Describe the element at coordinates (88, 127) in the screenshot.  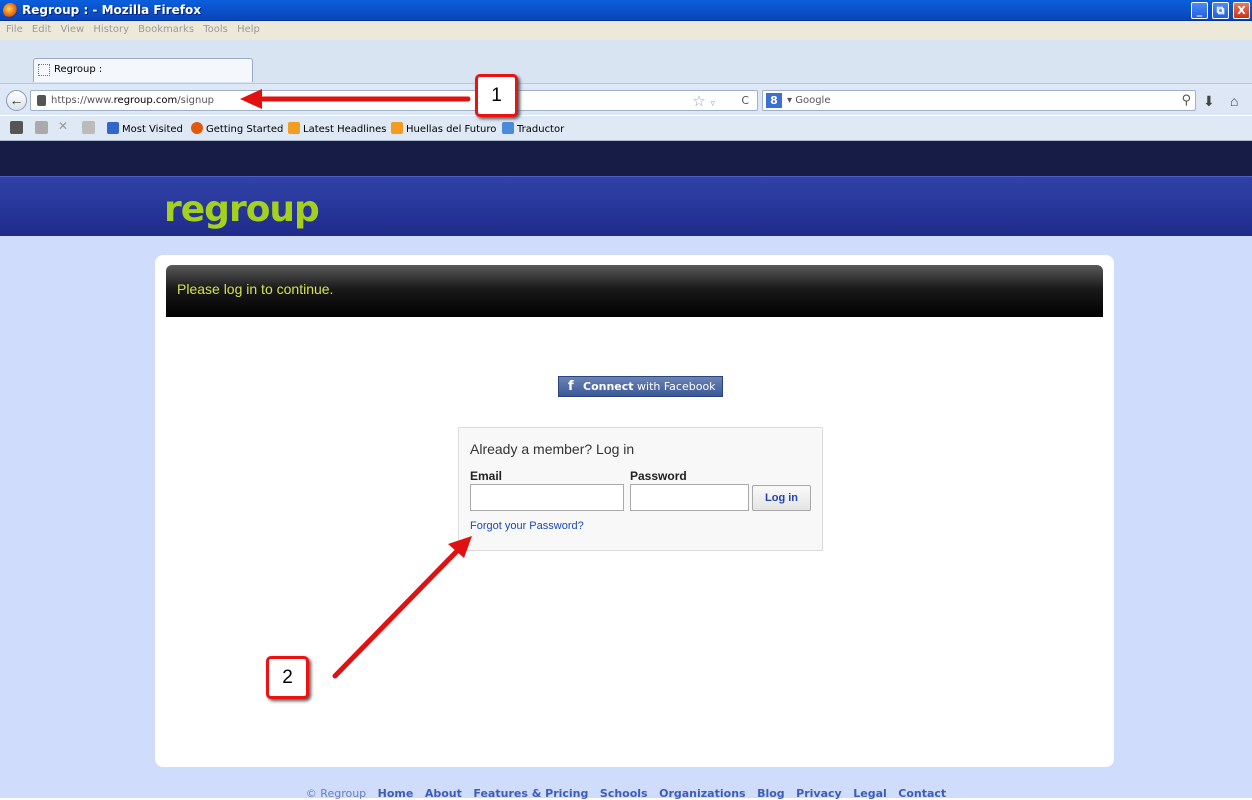
I see `paste-icon` at that location.